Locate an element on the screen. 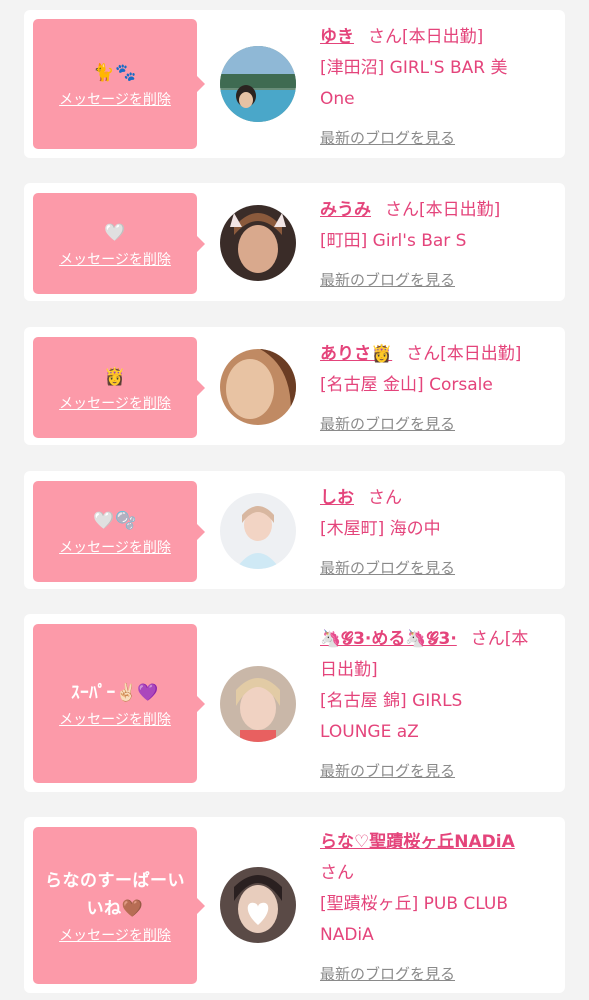 The width and height of the screenshot is (589, 1000). message-bubble: 👸 メッセージを削除 is located at coordinates (119, 387).